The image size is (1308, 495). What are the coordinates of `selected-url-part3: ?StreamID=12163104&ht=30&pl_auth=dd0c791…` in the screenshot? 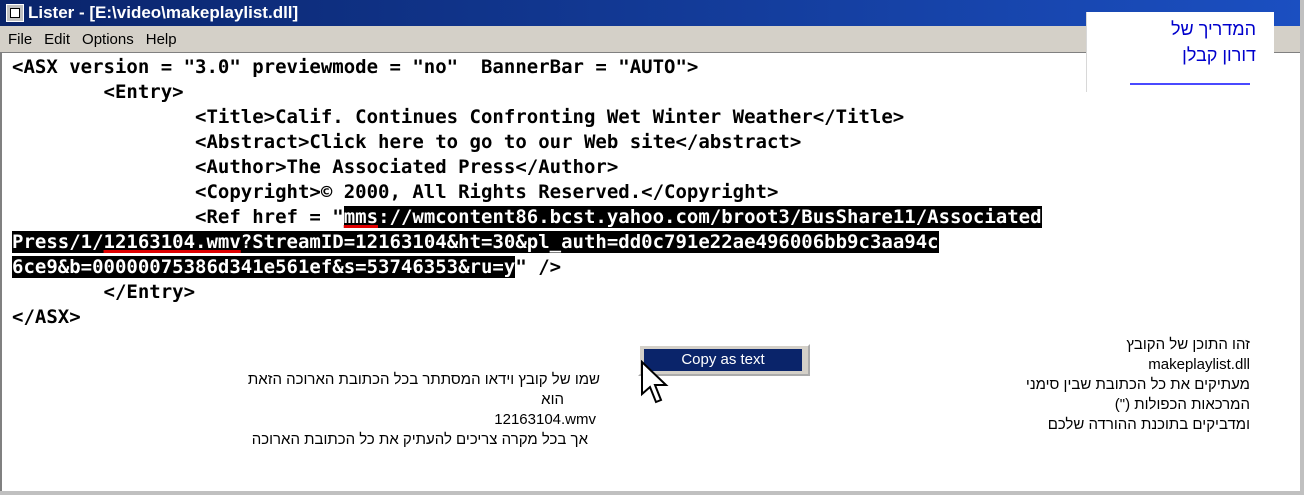 It's located at (589, 242).